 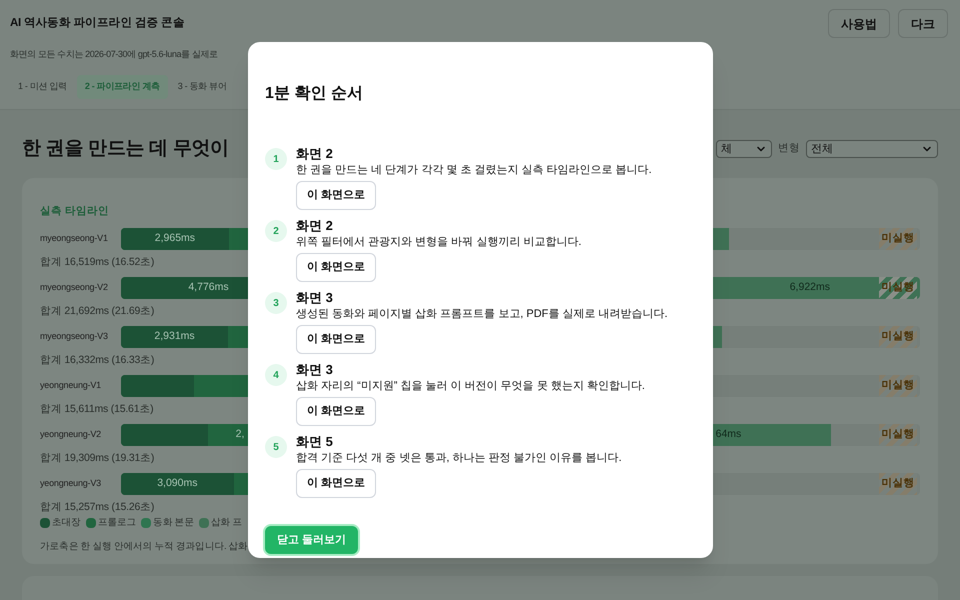 What do you see at coordinates (71, 483) in the screenshot?
I see `run-label: yeongneung-V3` at bounding box center [71, 483].